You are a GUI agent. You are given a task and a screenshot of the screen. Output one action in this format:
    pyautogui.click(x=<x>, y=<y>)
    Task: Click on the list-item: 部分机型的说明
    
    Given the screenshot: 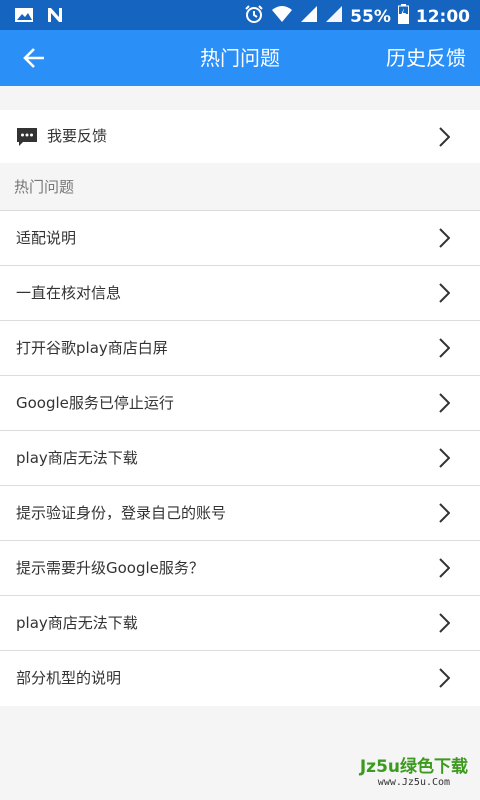 What is the action you would take?
    pyautogui.click(x=240, y=678)
    